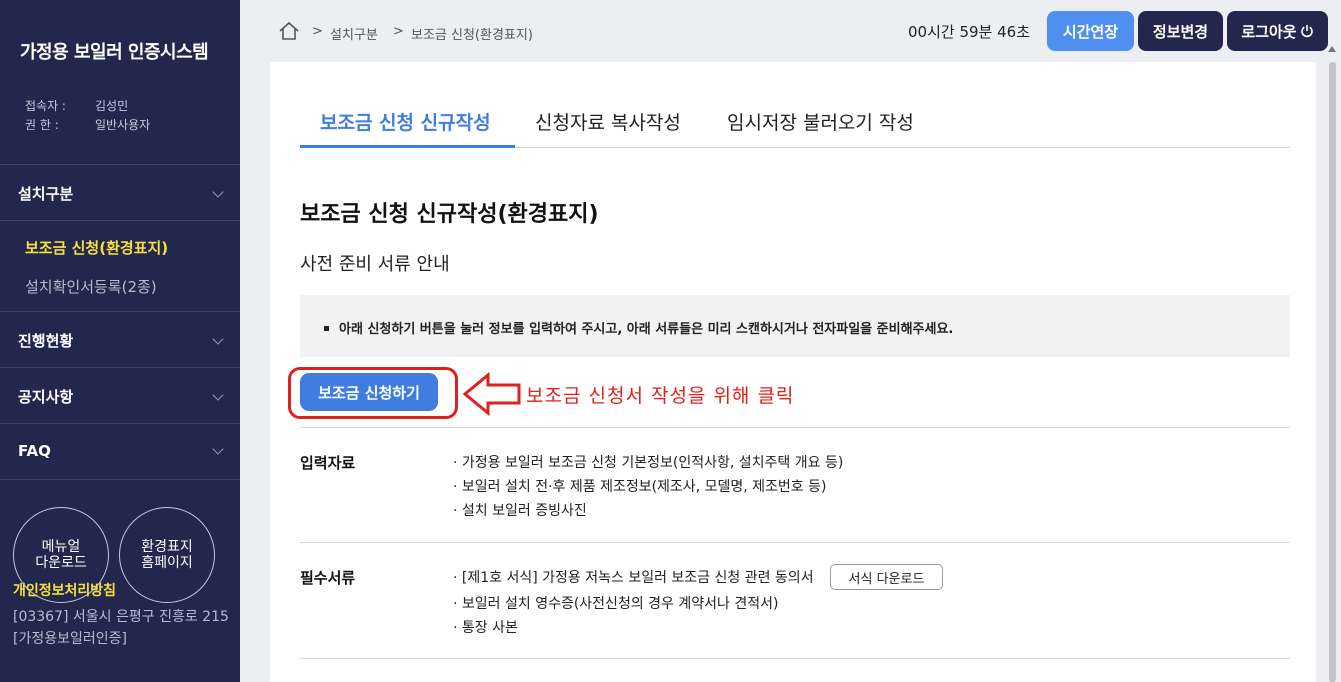 The width and height of the screenshot is (1341, 682). I want to click on page-title: 보조금 신청 신규작성(환경표지), so click(449, 214).